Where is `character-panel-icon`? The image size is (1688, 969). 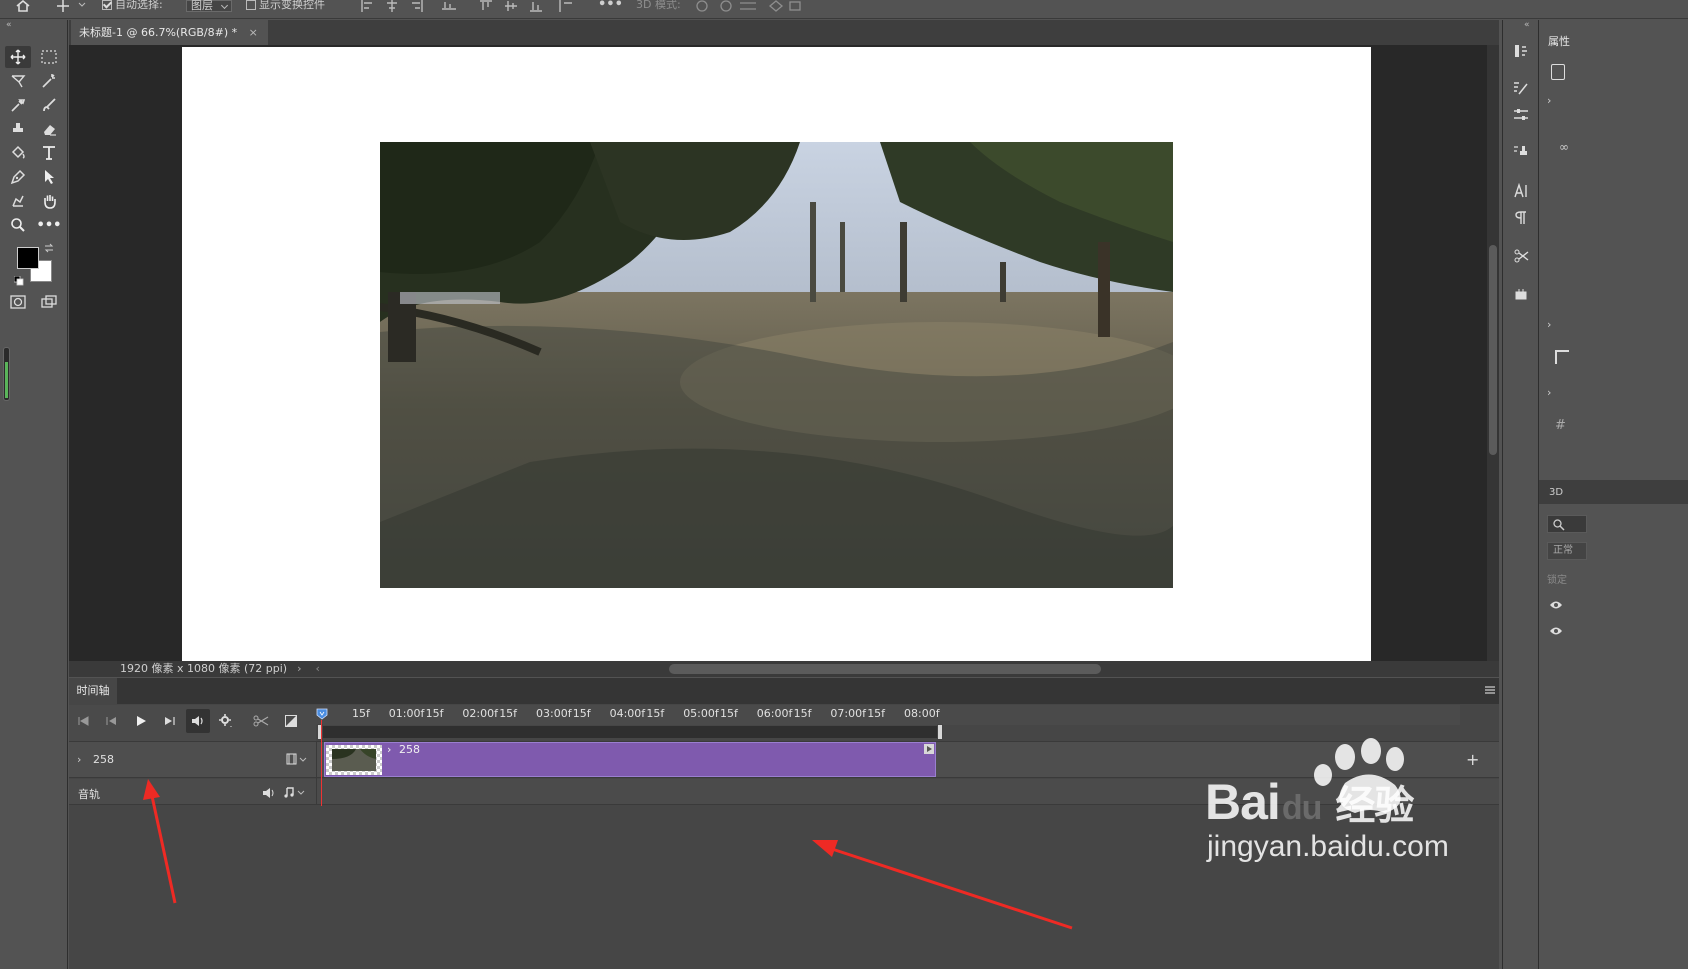 character-panel-icon is located at coordinates (1521, 191).